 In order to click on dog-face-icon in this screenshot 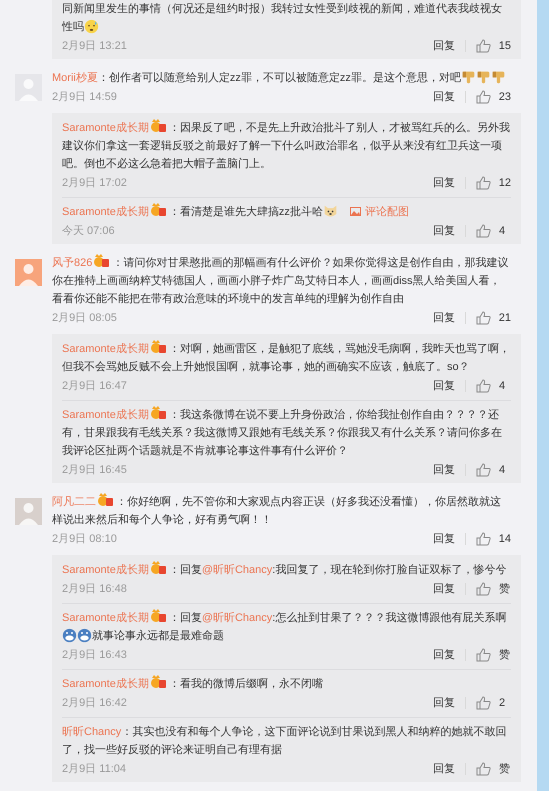, I will do `click(330, 211)`.